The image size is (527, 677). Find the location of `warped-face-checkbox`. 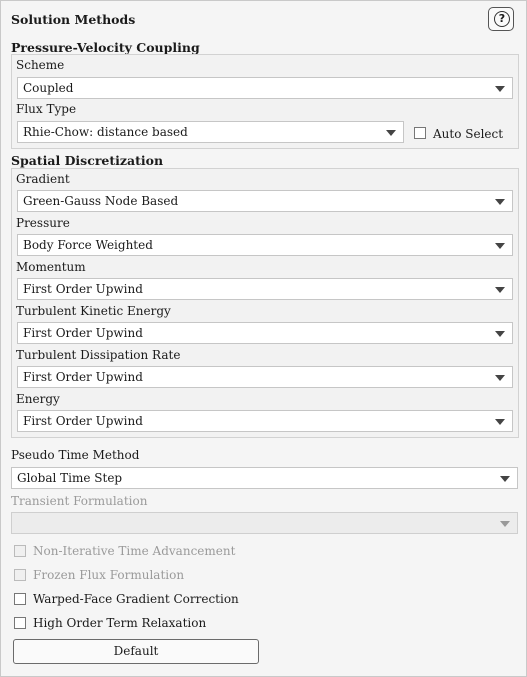

warped-face-checkbox is located at coordinates (20, 599).